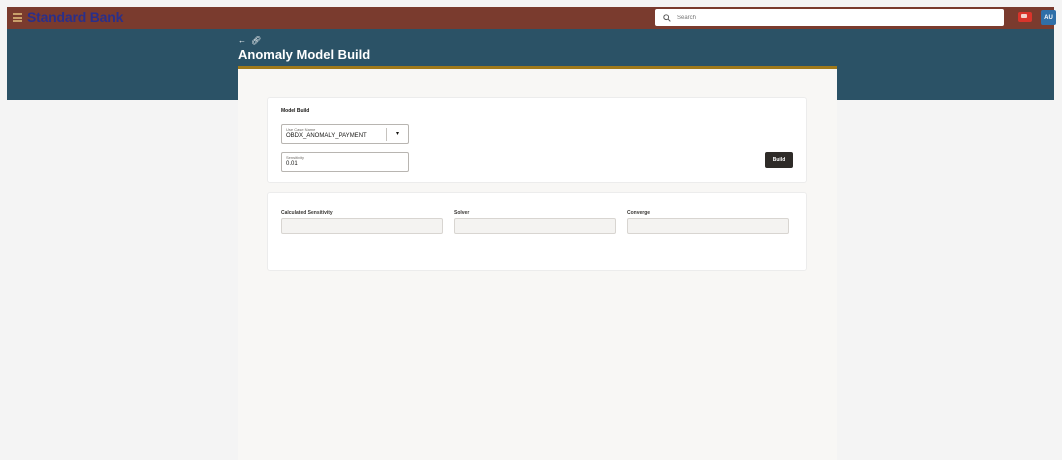  Describe the element at coordinates (667, 17) in the screenshot. I see `search-icon` at that location.